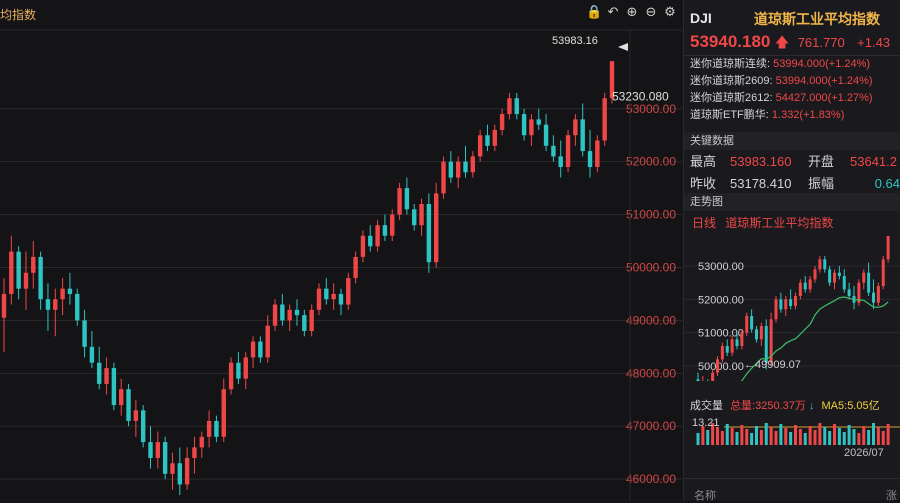 The image size is (900, 503). Describe the element at coordinates (873, 161) in the screenshot. I see `key-value: 53641.2` at that location.